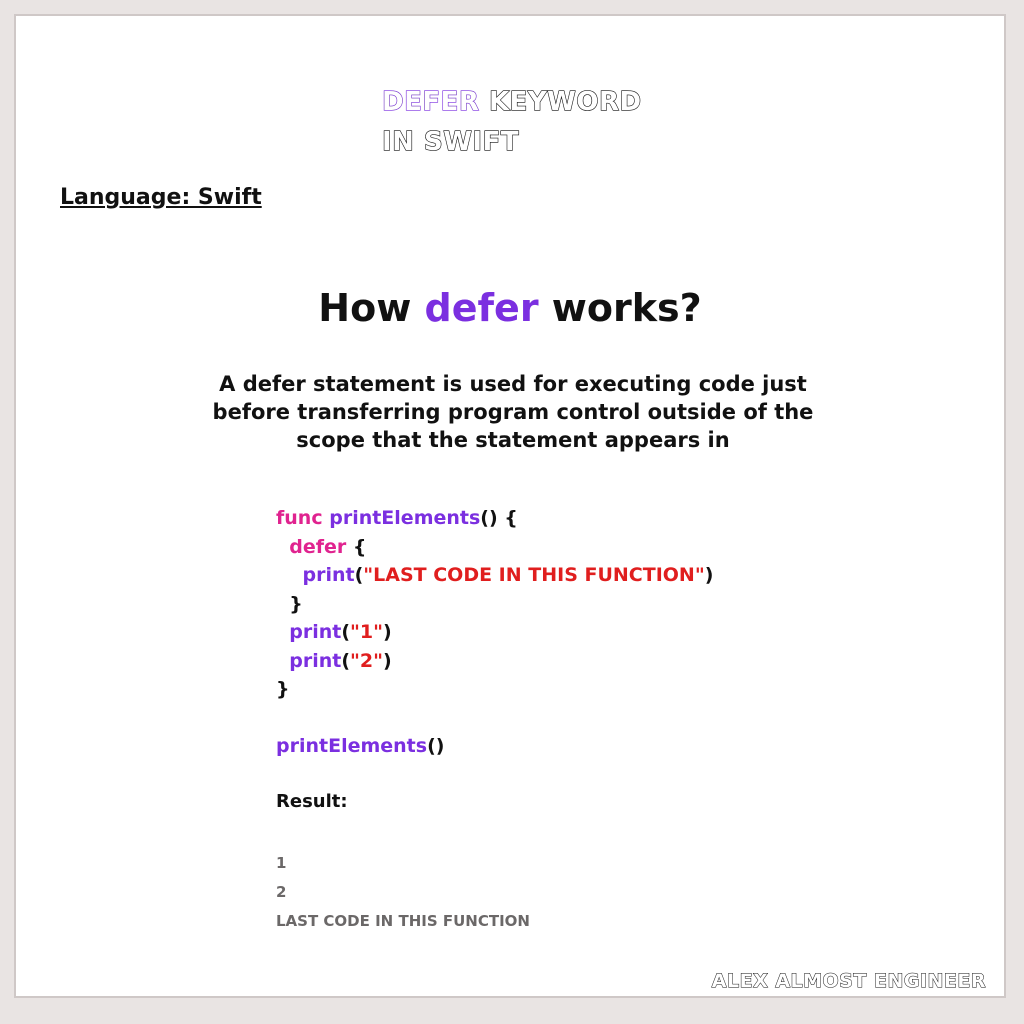 The width and height of the screenshot is (1024, 1024). I want to click on page-title: DEFER KEYWORD IN SWIFT, so click(511, 122).